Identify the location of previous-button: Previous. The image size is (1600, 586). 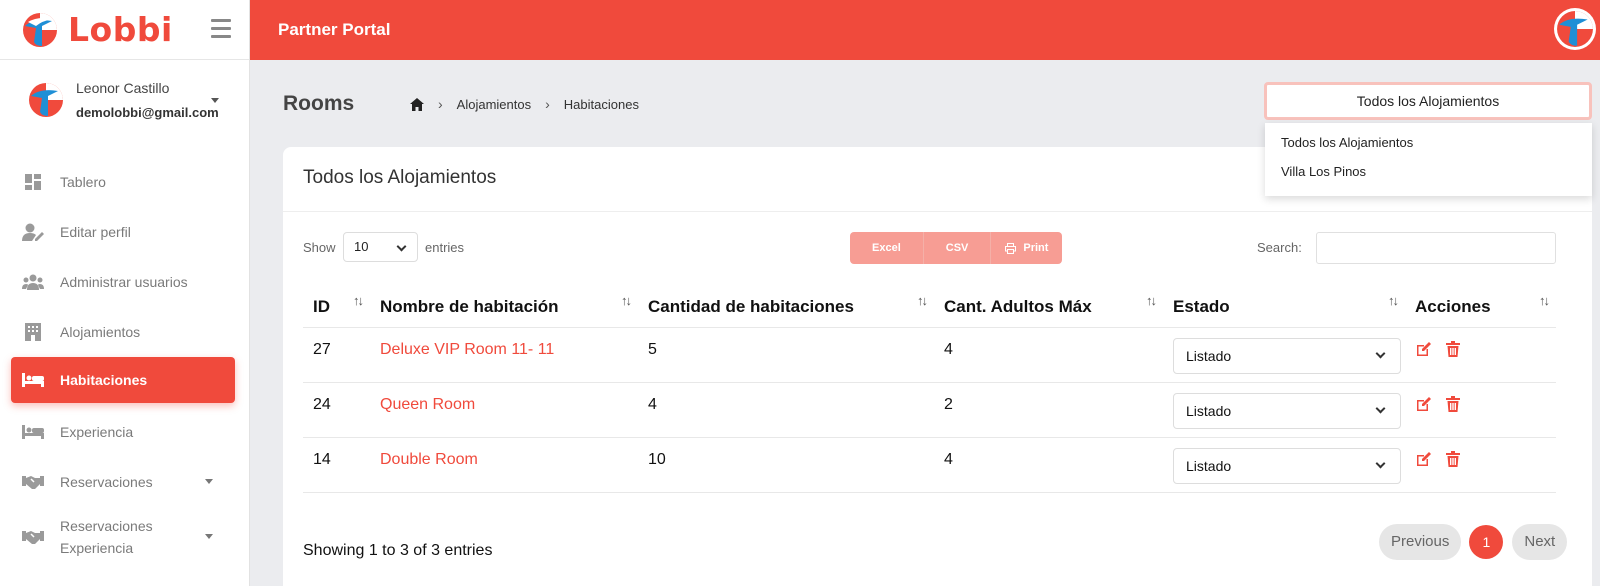
(1420, 542).